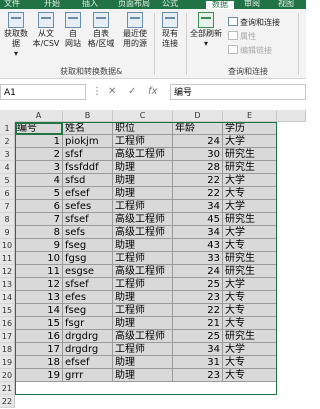 The width and height of the screenshot is (320, 409). What do you see at coordinates (39, 154) in the screenshot?
I see `table-cell: 2` at bounding box center [39, 154].